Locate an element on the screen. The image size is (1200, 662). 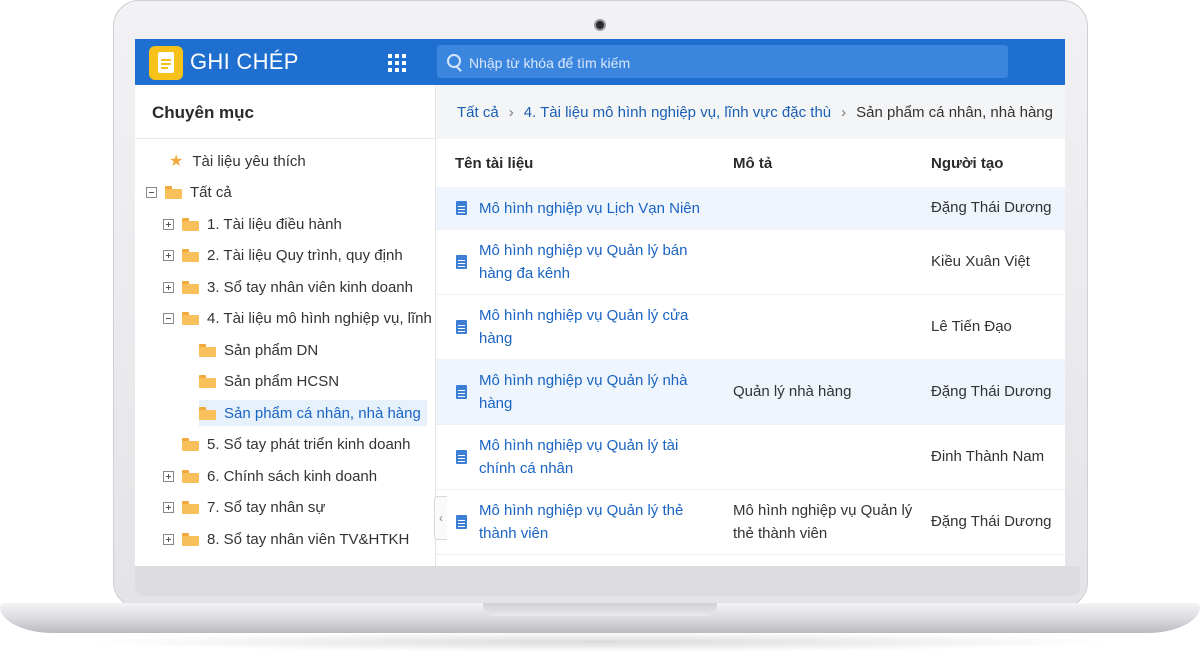
column-header-creator: Người tạo is located at coordinates (967, 163).